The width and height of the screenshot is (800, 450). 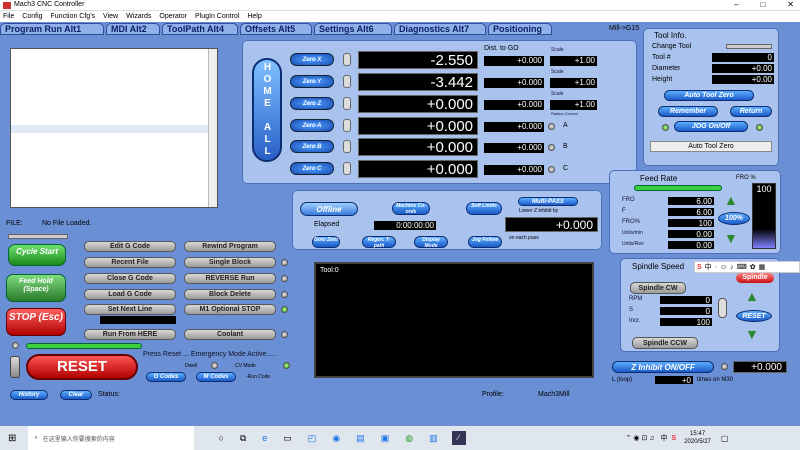 I want to click on tray-icons: ⌃ ◉ ⊡ ♫, so click(x=640, y=438).